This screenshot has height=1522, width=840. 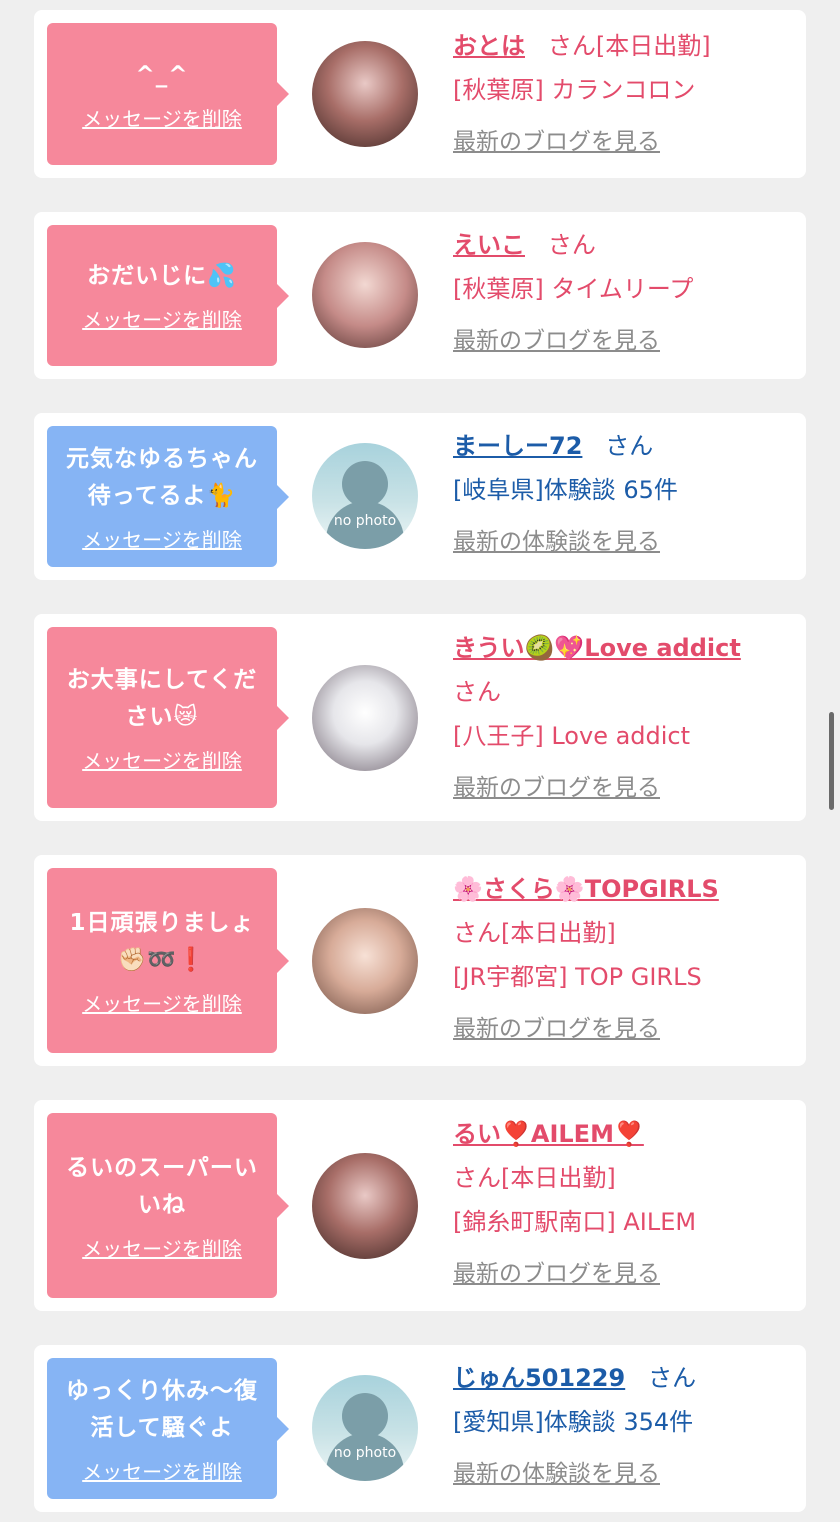 What do you see at coordinates (162, 1409) in the screenshot?
I see `message-text: ゆっくり休み～復活して騒ぐよ` at bounding box center [162, 1409].